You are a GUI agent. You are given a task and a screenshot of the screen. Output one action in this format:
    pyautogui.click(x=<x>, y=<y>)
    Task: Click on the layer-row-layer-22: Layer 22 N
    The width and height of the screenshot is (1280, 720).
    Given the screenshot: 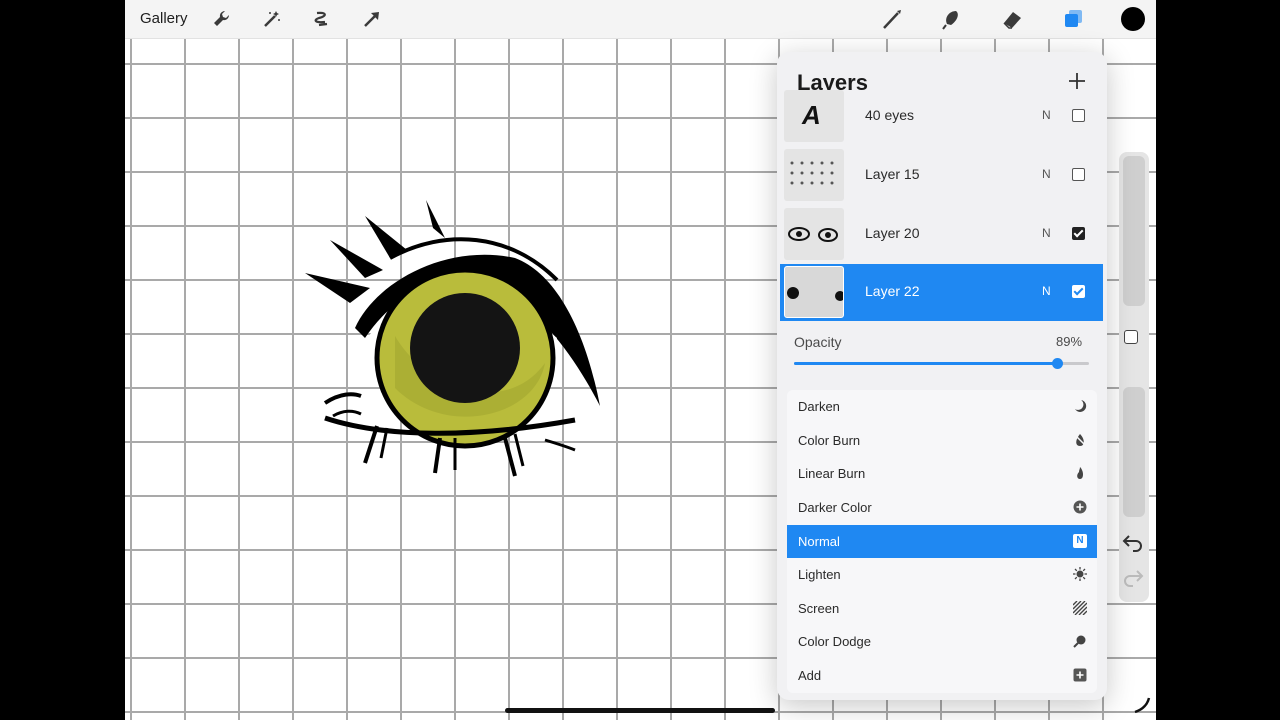 What is the action you would take?
    pyautogui.click(x=941, y=292)
    